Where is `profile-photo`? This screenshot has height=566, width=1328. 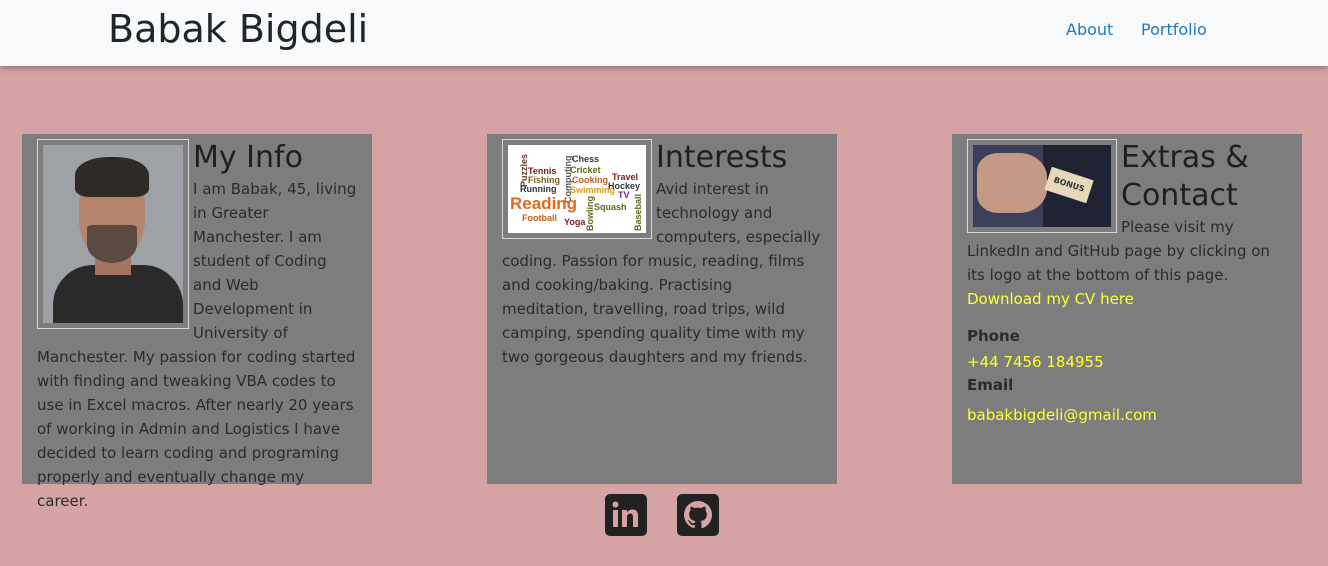 profile-photo is located at coordinates (113, 234).